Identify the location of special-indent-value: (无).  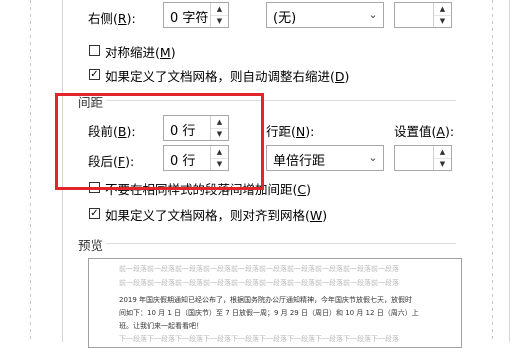
(285, 18).